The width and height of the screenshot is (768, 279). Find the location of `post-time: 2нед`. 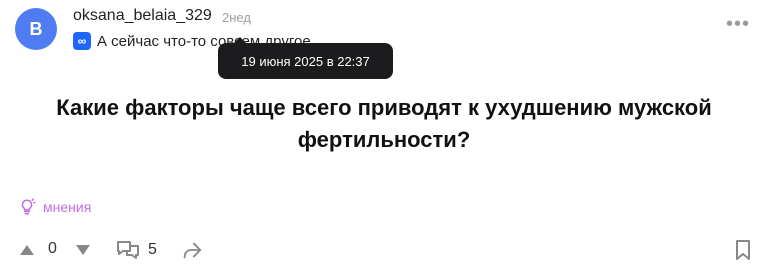

post-time: 2нед is located at coordinates (236, 17).